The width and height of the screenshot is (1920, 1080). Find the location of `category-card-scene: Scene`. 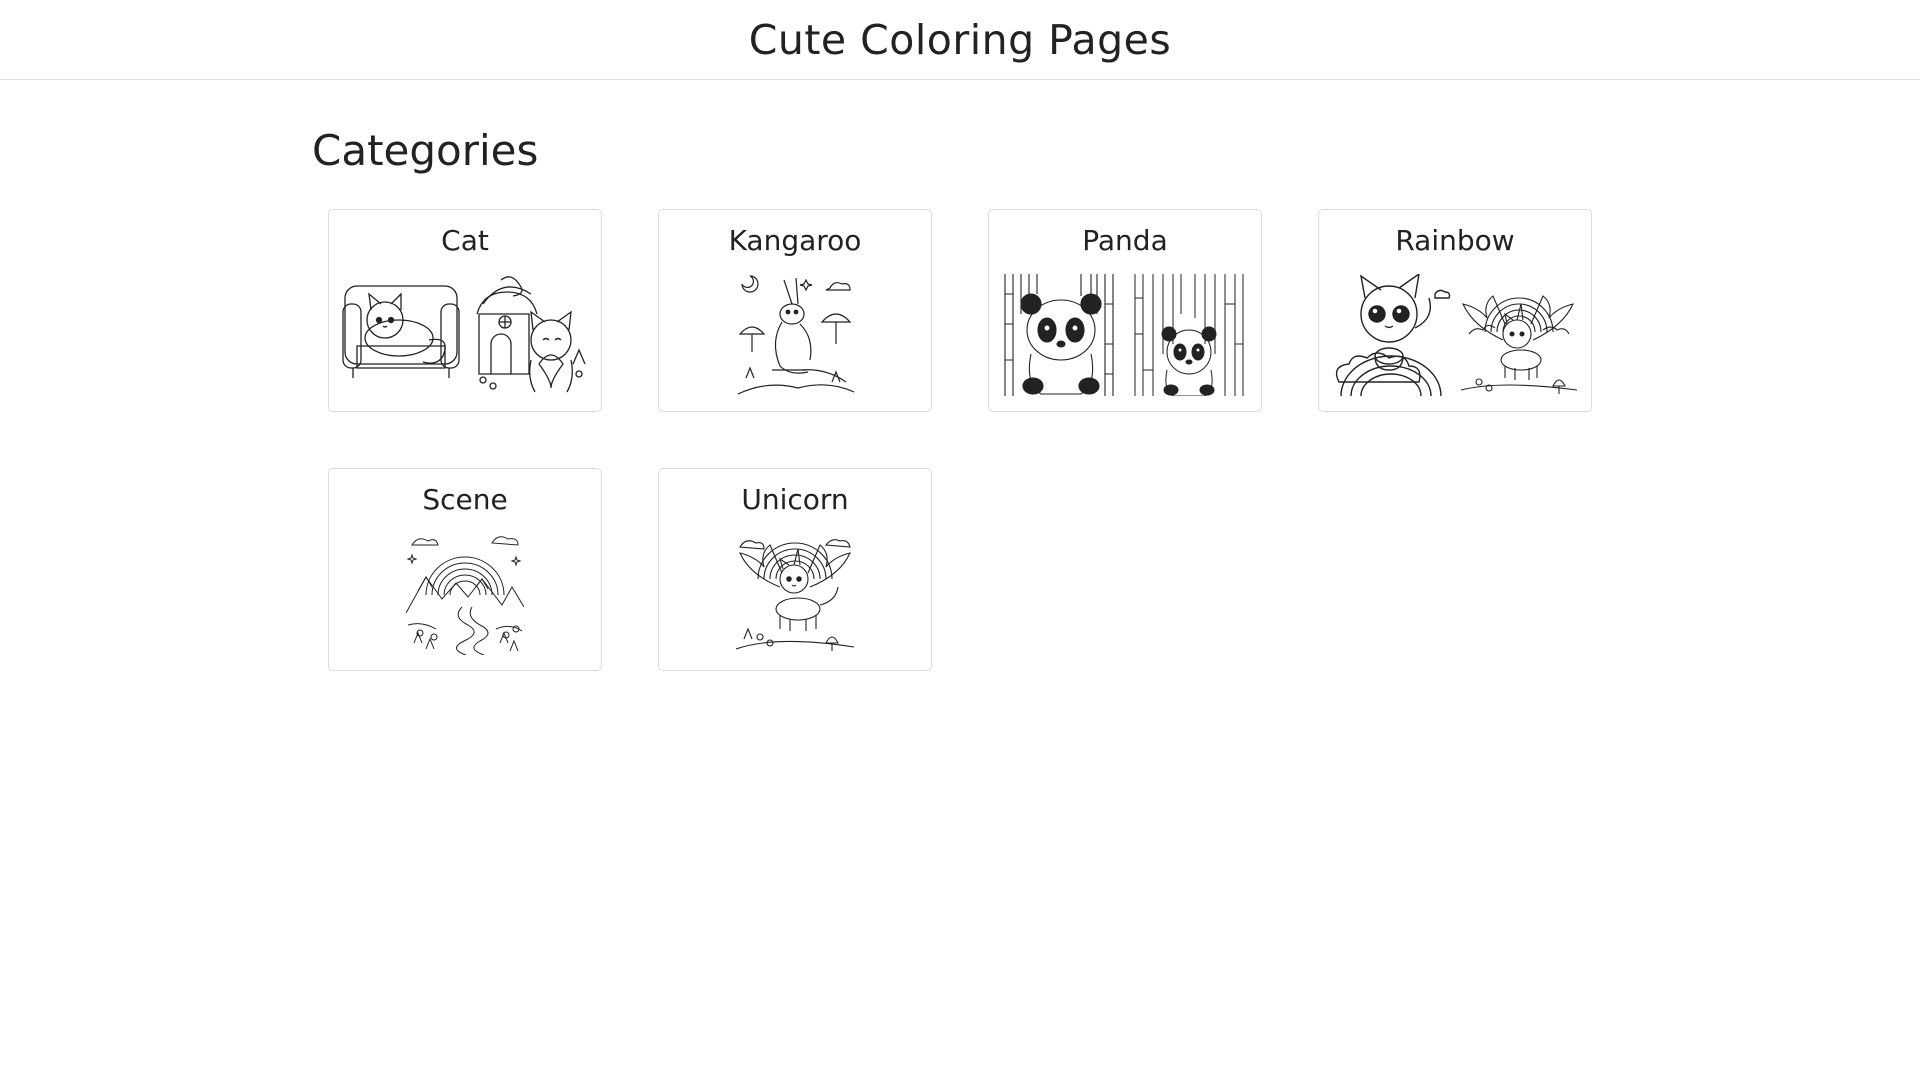

category-card-scene: Scene is located at coordinates (465, 569).